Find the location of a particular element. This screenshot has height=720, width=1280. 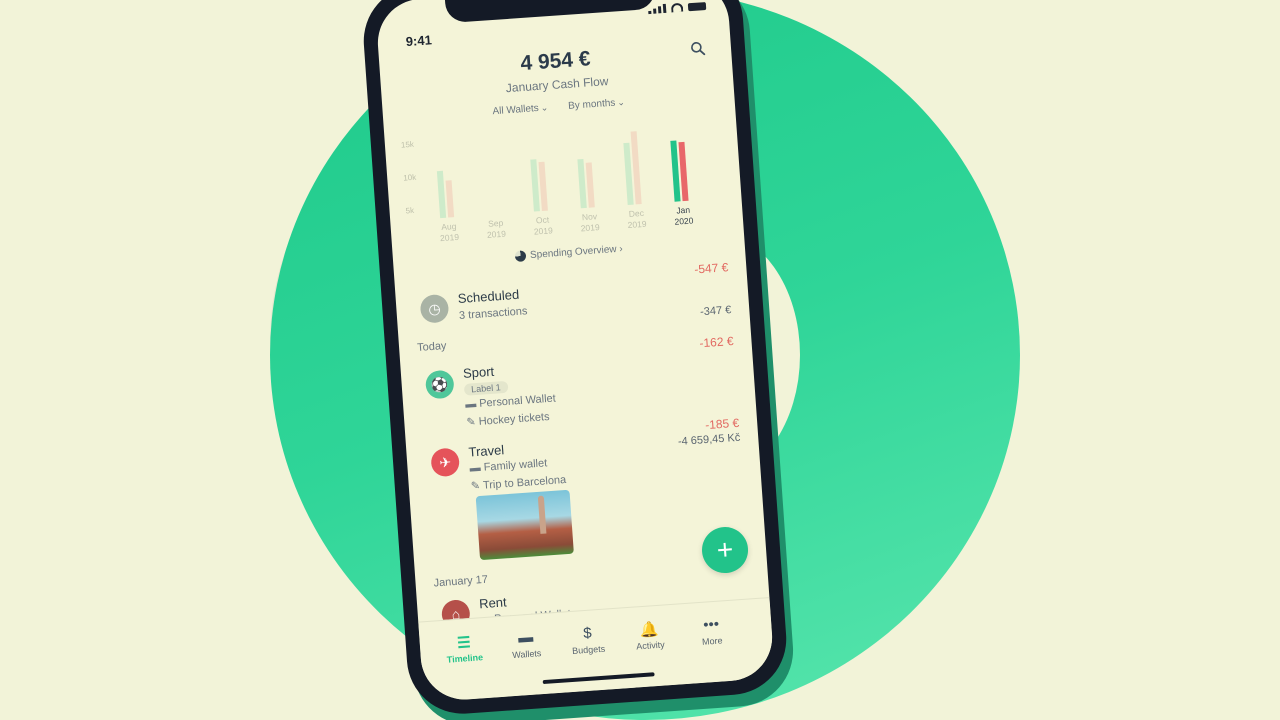

status-icons is located at coordinates (677, 8).